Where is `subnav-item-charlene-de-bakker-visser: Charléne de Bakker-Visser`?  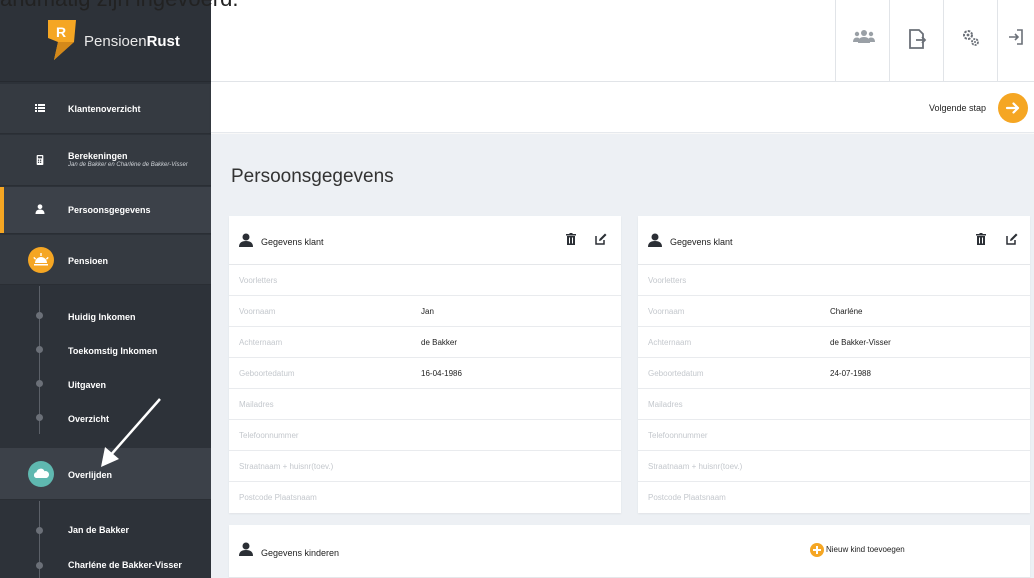 subnav-item-charlene-de-bakker-visser: Charléne de Bakker-Visser is located at coordinates (125, 565).